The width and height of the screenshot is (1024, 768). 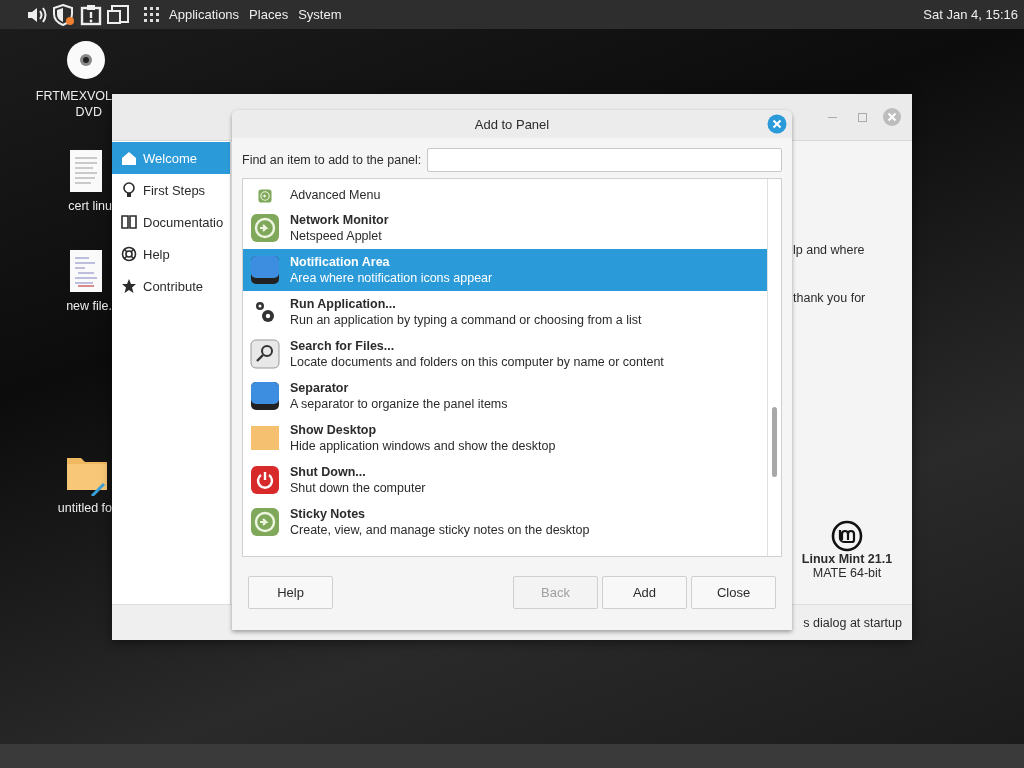 I want to click on search-field, so click(x=604, y=160).